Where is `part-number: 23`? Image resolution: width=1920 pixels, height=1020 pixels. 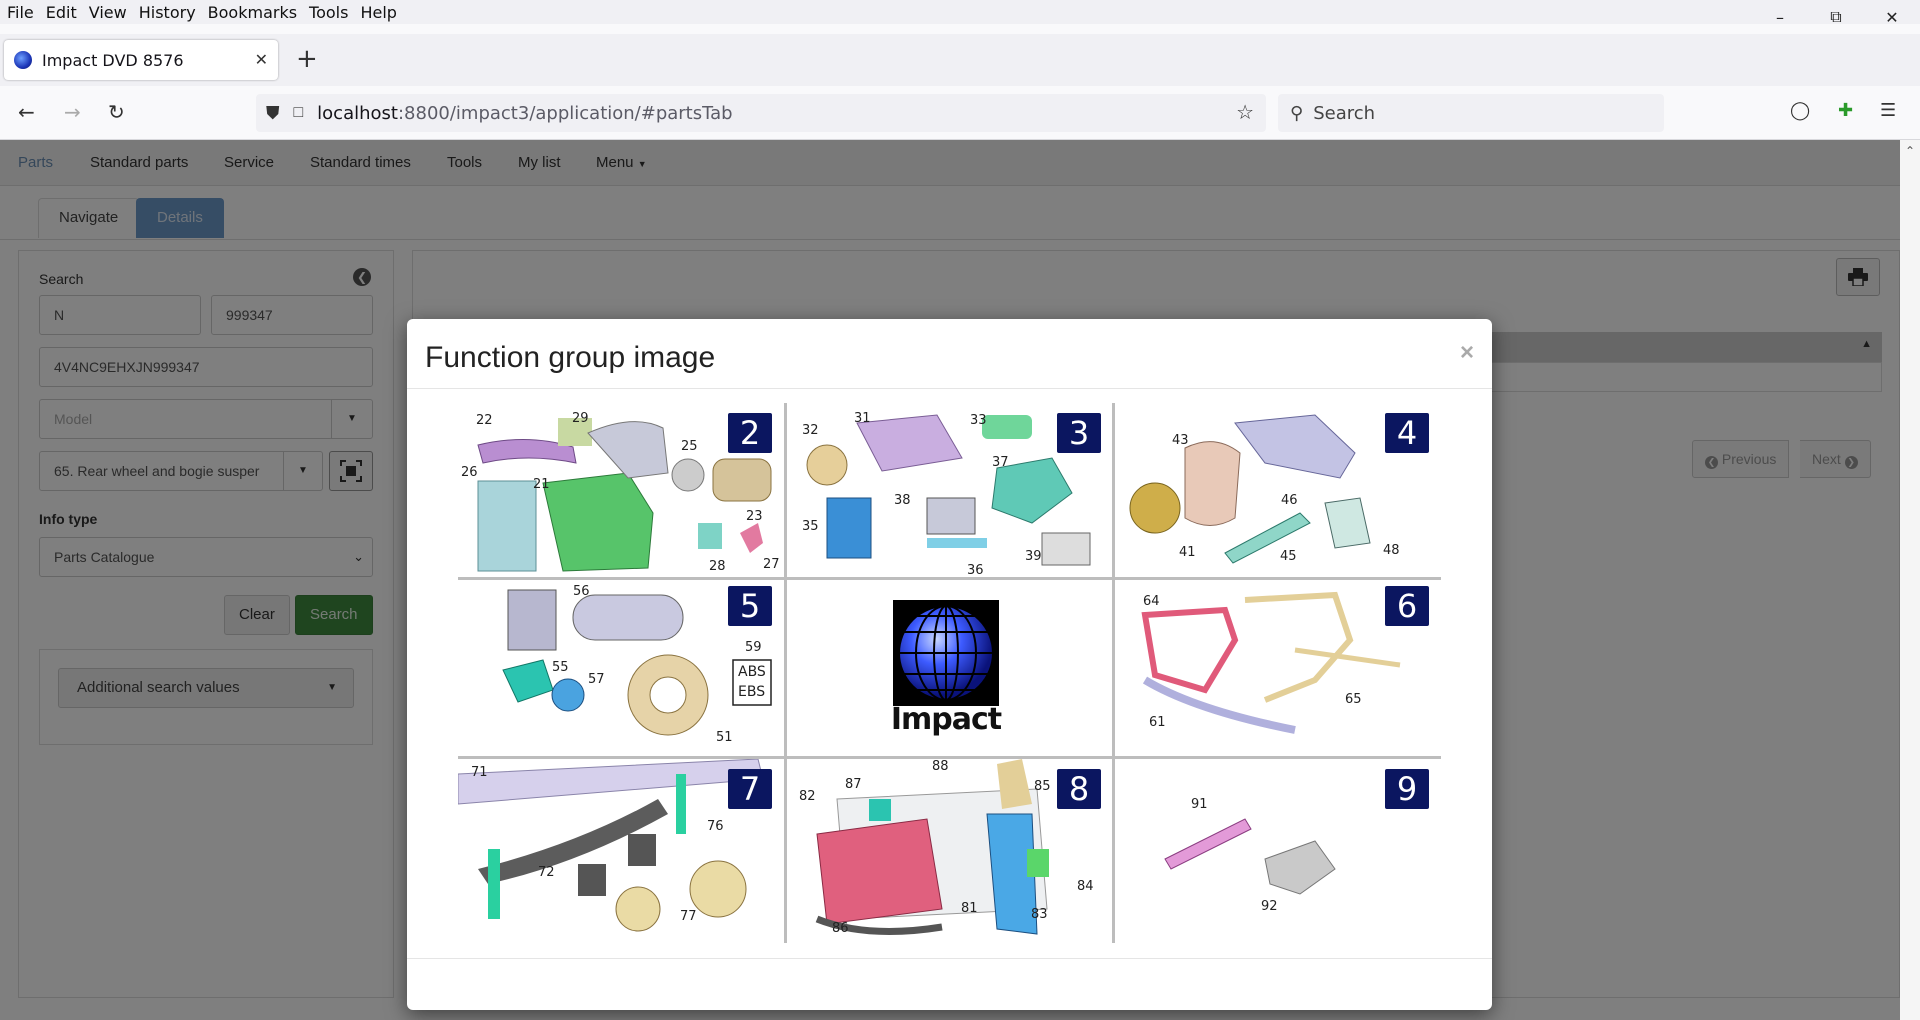
part-number: 23 is located at coordinates (754, 516).